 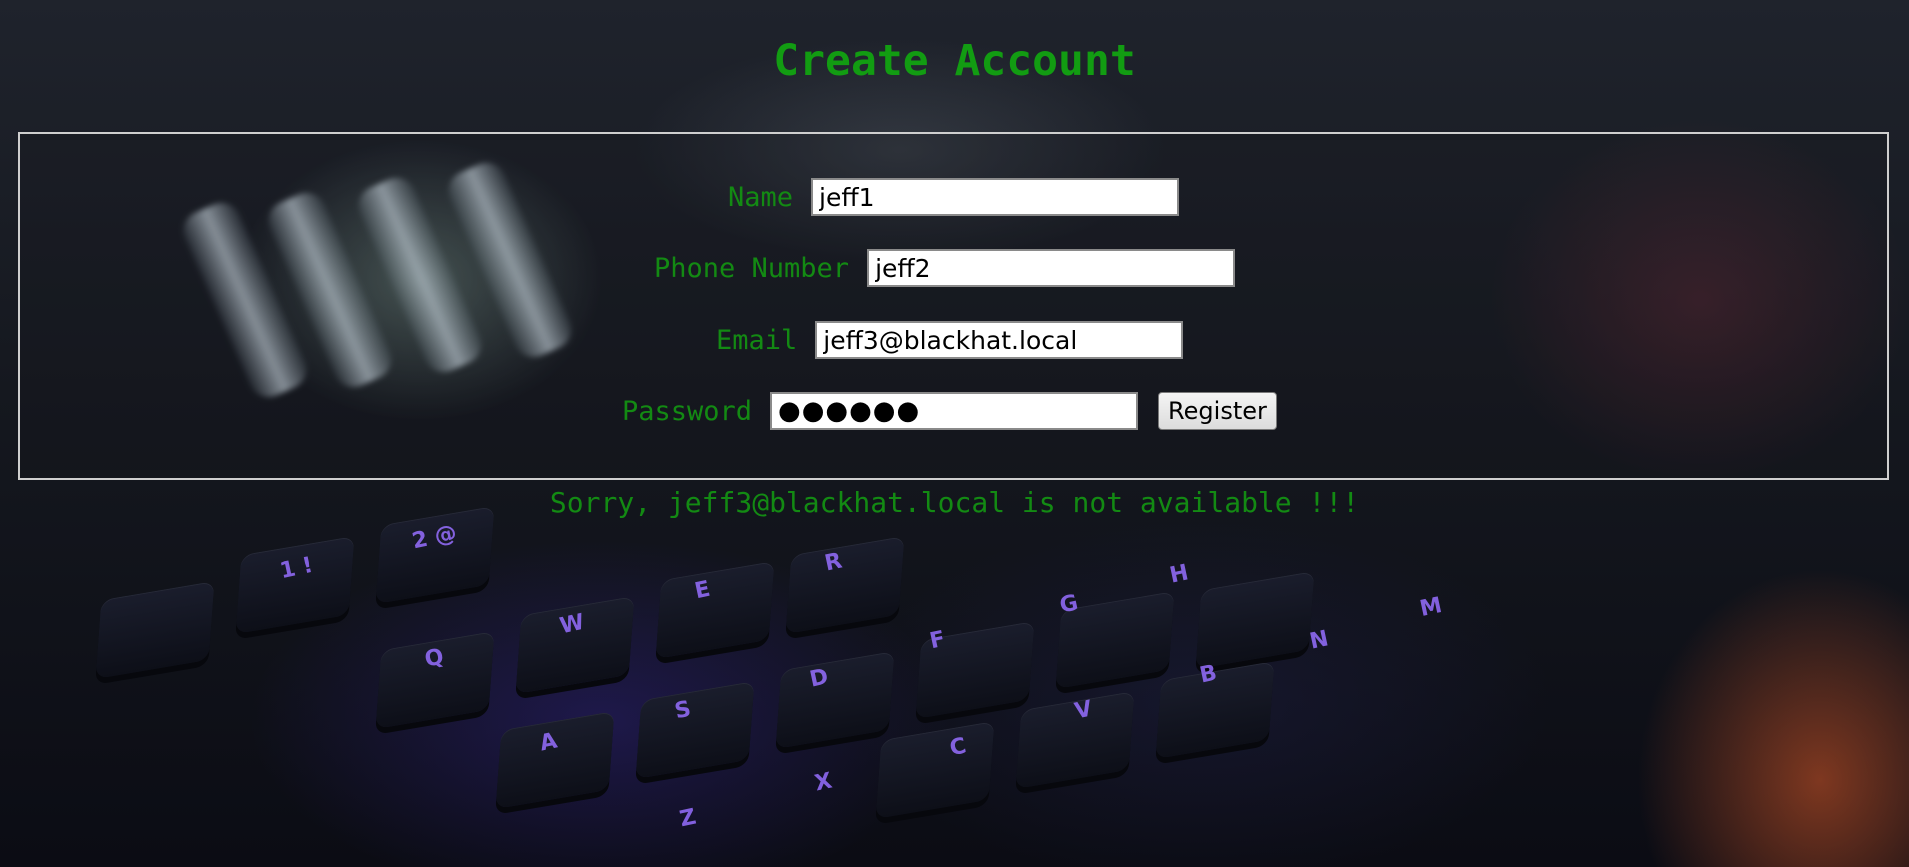 I want to click on key-glyph: N, so click(x=1319, y=640).